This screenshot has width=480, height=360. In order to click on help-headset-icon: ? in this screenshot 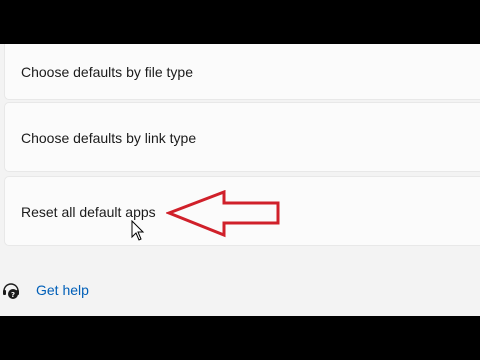, I will do `click(11, 291)`.